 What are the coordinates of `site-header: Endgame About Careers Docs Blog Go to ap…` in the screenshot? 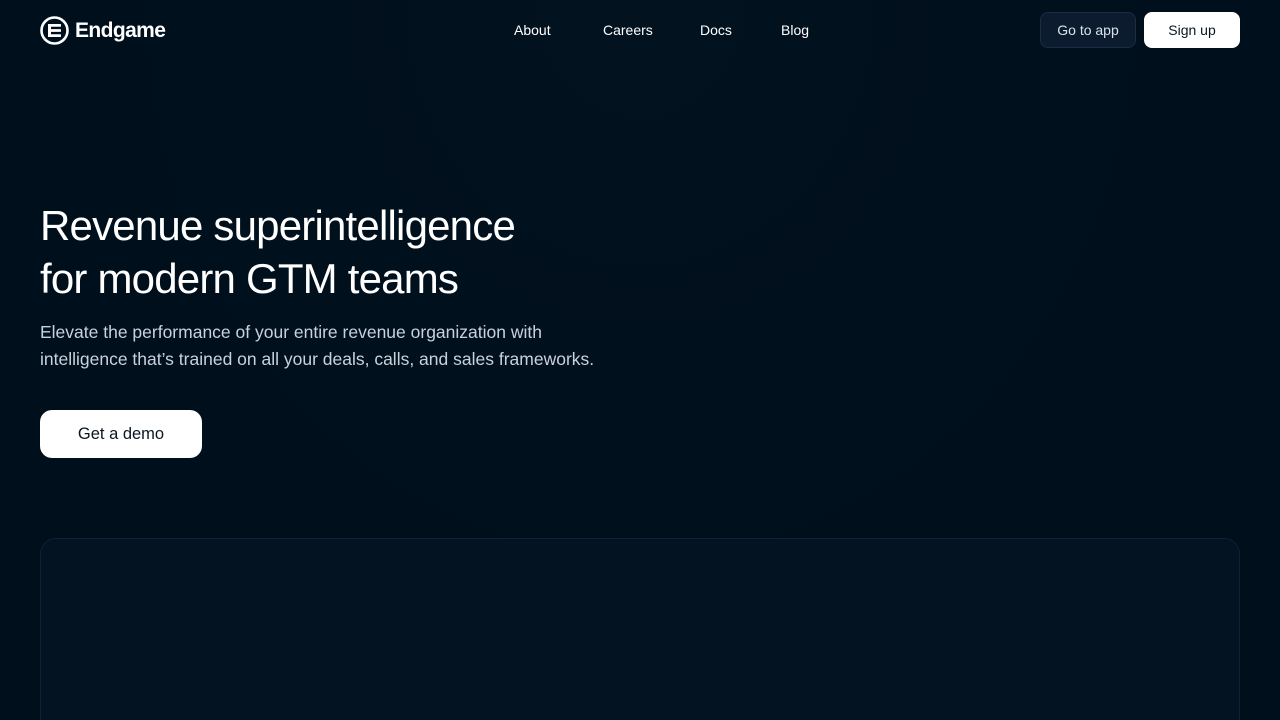 It's located at (640, 30).